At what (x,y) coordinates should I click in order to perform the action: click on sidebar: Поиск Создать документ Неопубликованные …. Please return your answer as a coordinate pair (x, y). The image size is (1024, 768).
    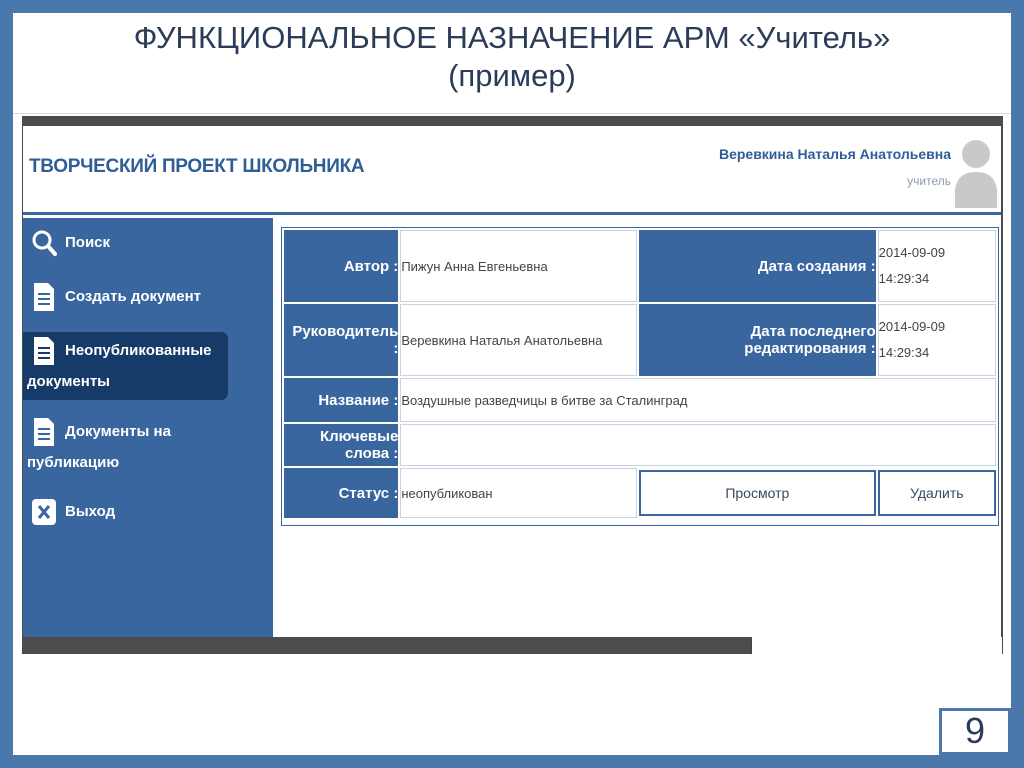
    Looking at the image, I should click on (148, 427).